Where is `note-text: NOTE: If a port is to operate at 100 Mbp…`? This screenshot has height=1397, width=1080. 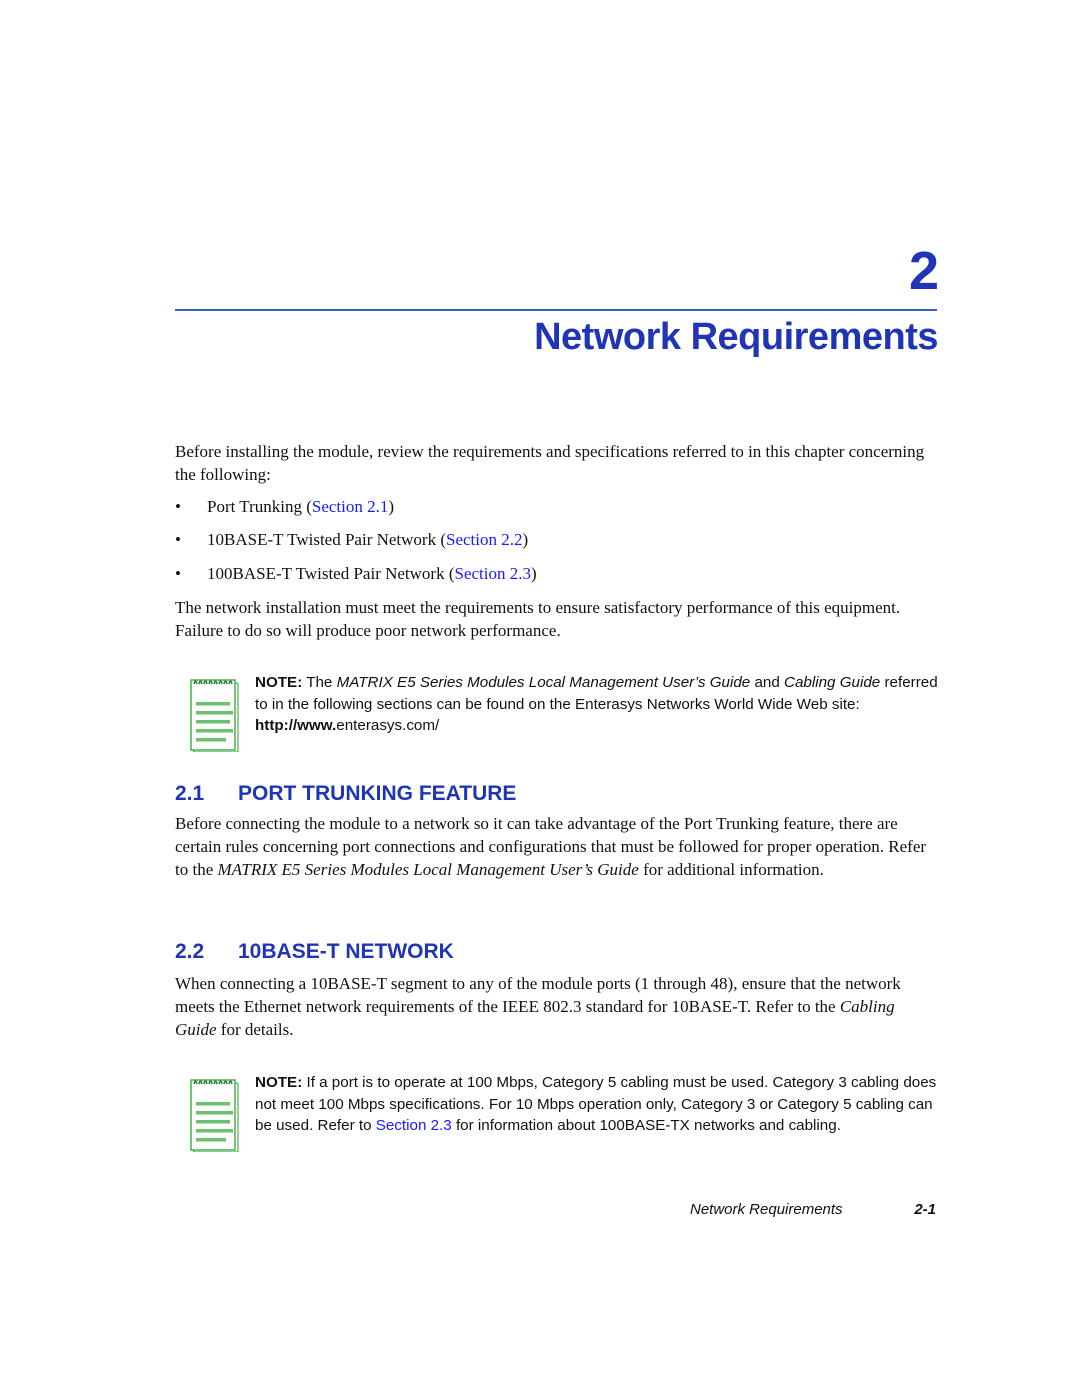
note-text: NOTE: If a port is to operate at 100 Mbp… is located at coordinates (600, 1104).